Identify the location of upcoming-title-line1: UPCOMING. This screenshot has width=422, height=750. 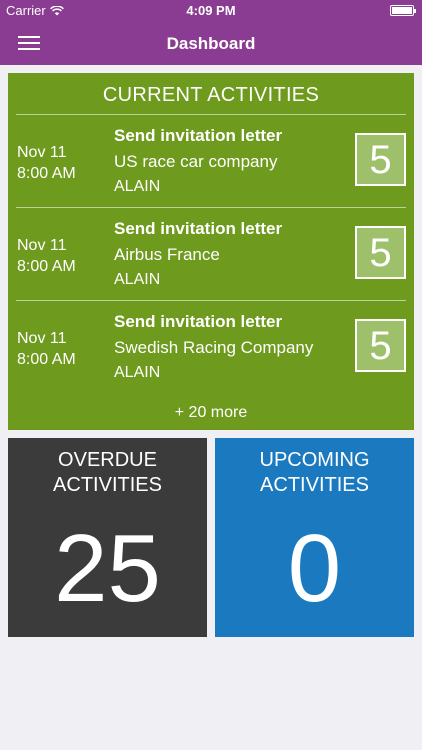
(314, 460).